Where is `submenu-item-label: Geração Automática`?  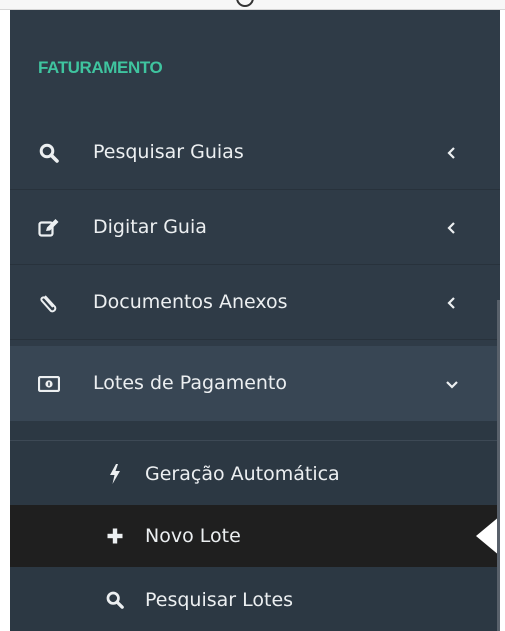
submenu-item-label: Geração Automática is located at coordinates (242, 474).